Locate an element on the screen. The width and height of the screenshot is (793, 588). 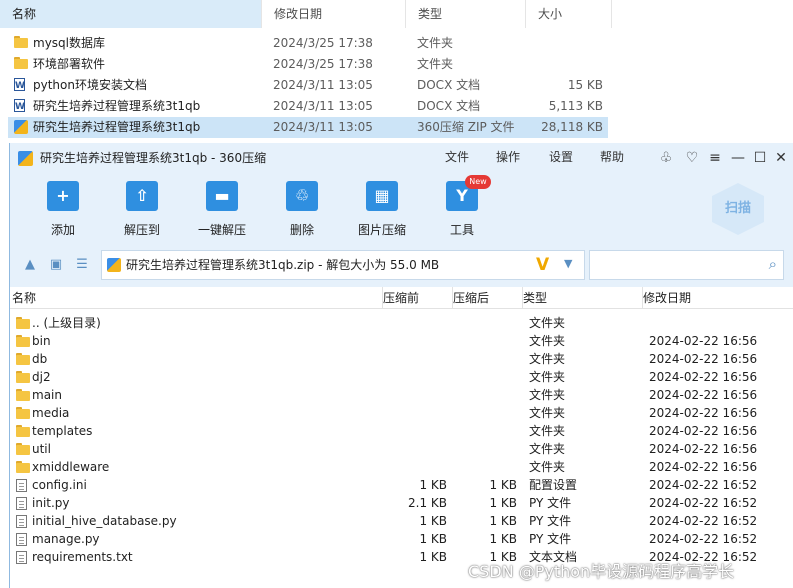
one-click-extract-label: 一键解压 is located at coordinates (221, 230).